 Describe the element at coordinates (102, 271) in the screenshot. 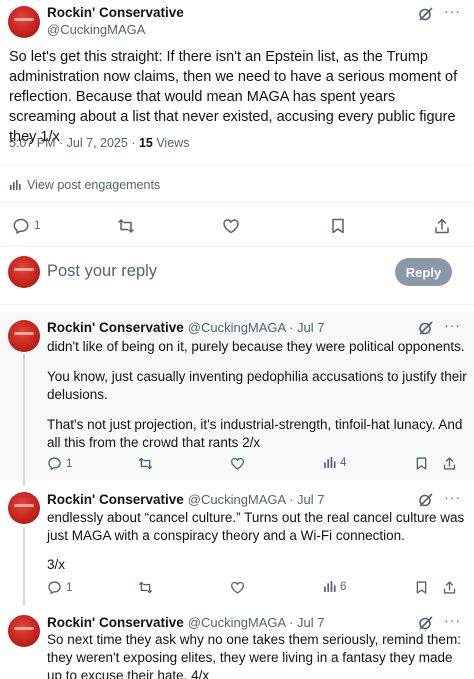

I see `reply-input: Post your reply` at that location.